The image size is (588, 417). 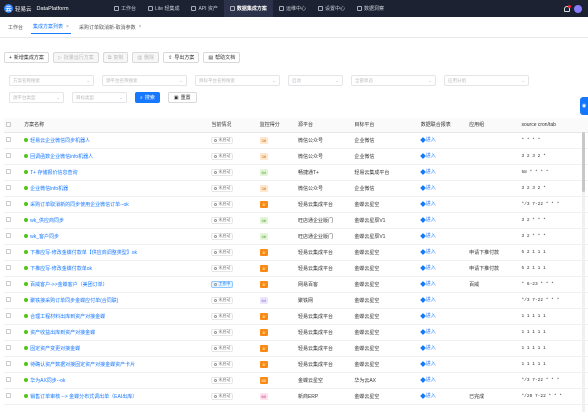 What do you see at coordinates (115, 364) in the screenshot?
I see `scheme-name-link: 待确认资产数据对接固定资产对接金蝶资产卡片` at bounding box center [115, 364].